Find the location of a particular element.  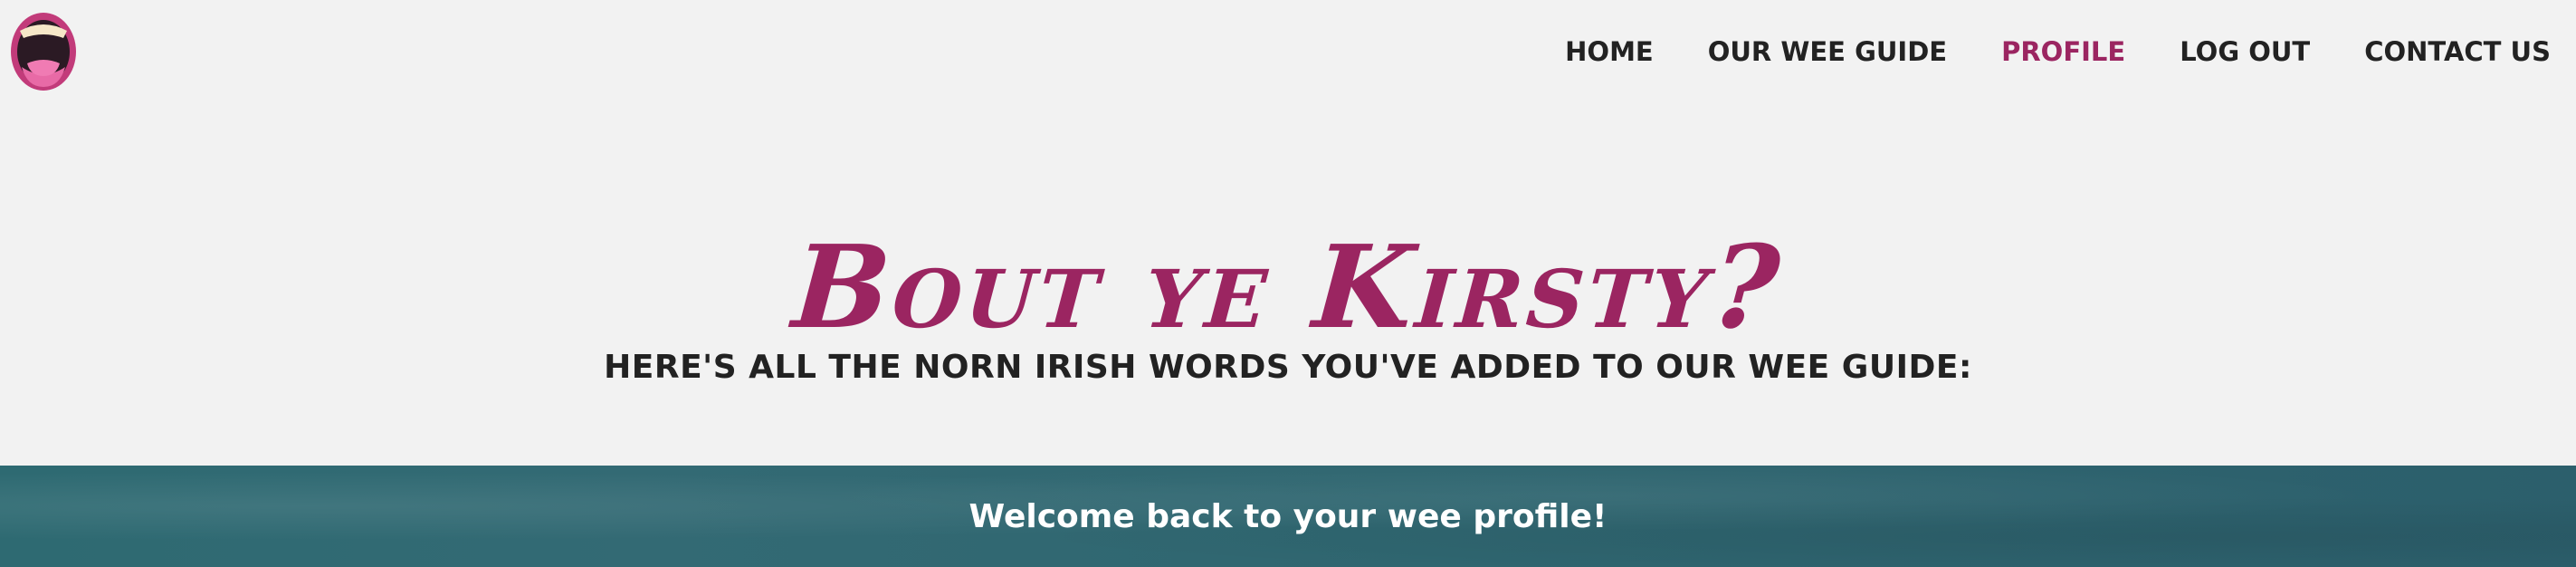

nav-our-wee-guide-link: OUR WEE GUIDE is located at coordinates (1828, 52).